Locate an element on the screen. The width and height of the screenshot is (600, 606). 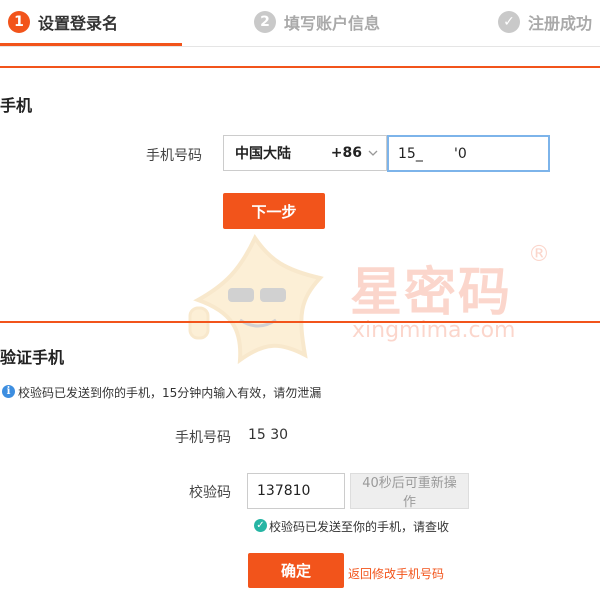
code-sent-message: 校验码已发送至你的手机，请查收 is located at coordinates (359, 527).